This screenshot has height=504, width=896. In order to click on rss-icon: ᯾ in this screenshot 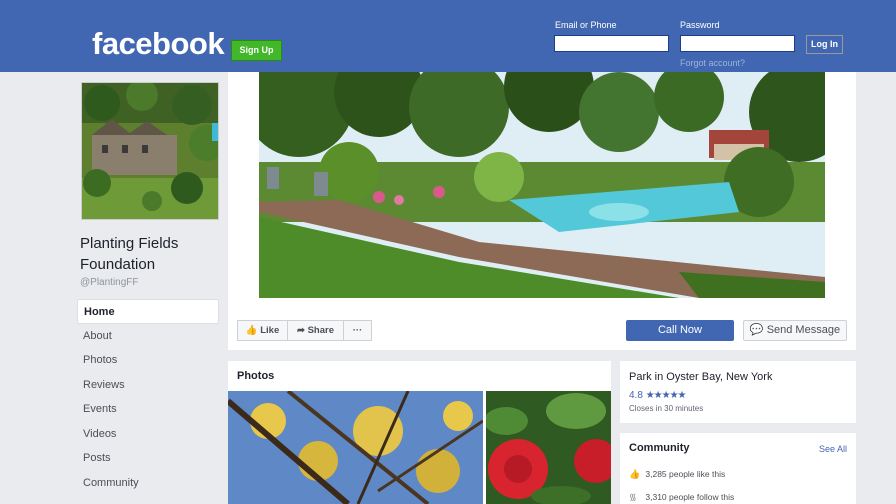, I will do `click(633, 497)`.